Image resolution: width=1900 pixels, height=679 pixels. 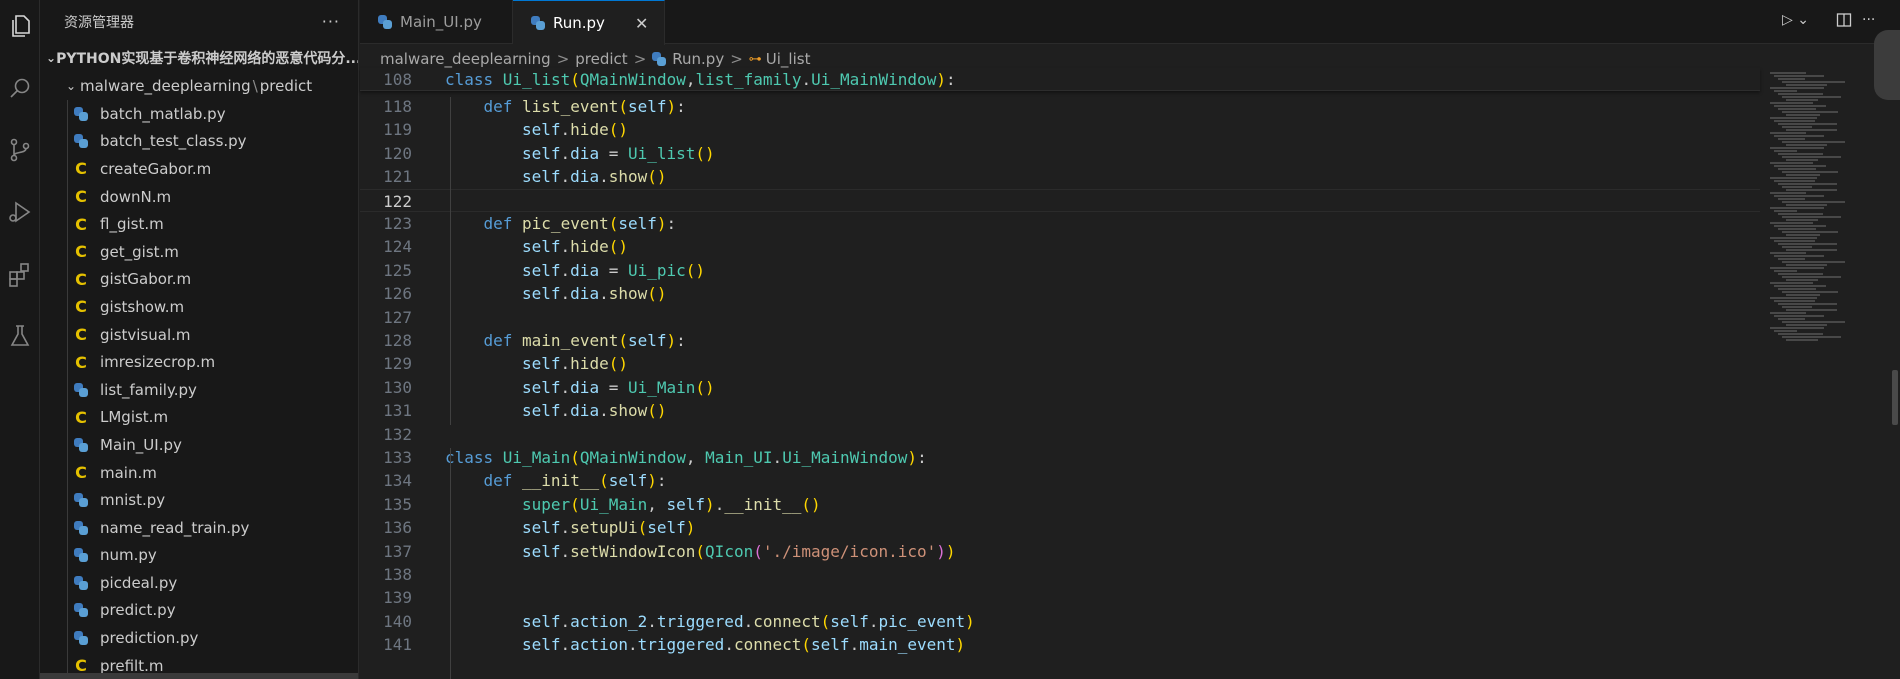 What do you see at coordinates (1822, 374) in the screenshot?
I see `minimap` at bounding box center [1822, 374].